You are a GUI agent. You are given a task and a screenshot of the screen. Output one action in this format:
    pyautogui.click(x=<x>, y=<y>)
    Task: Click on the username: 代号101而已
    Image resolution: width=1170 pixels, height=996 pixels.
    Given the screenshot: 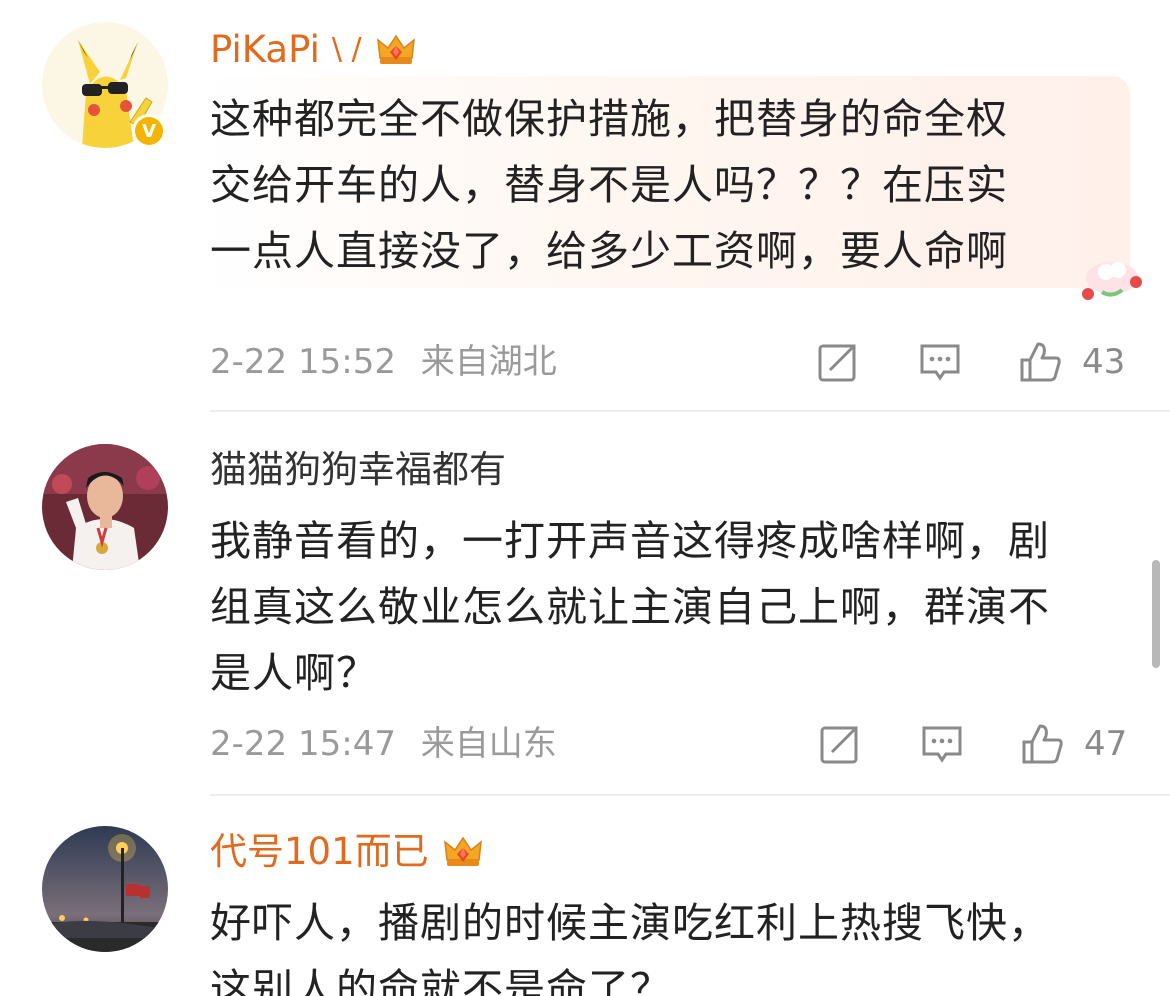 What is the action you would take?
    pyautogui.click(x=347, y=852)
    